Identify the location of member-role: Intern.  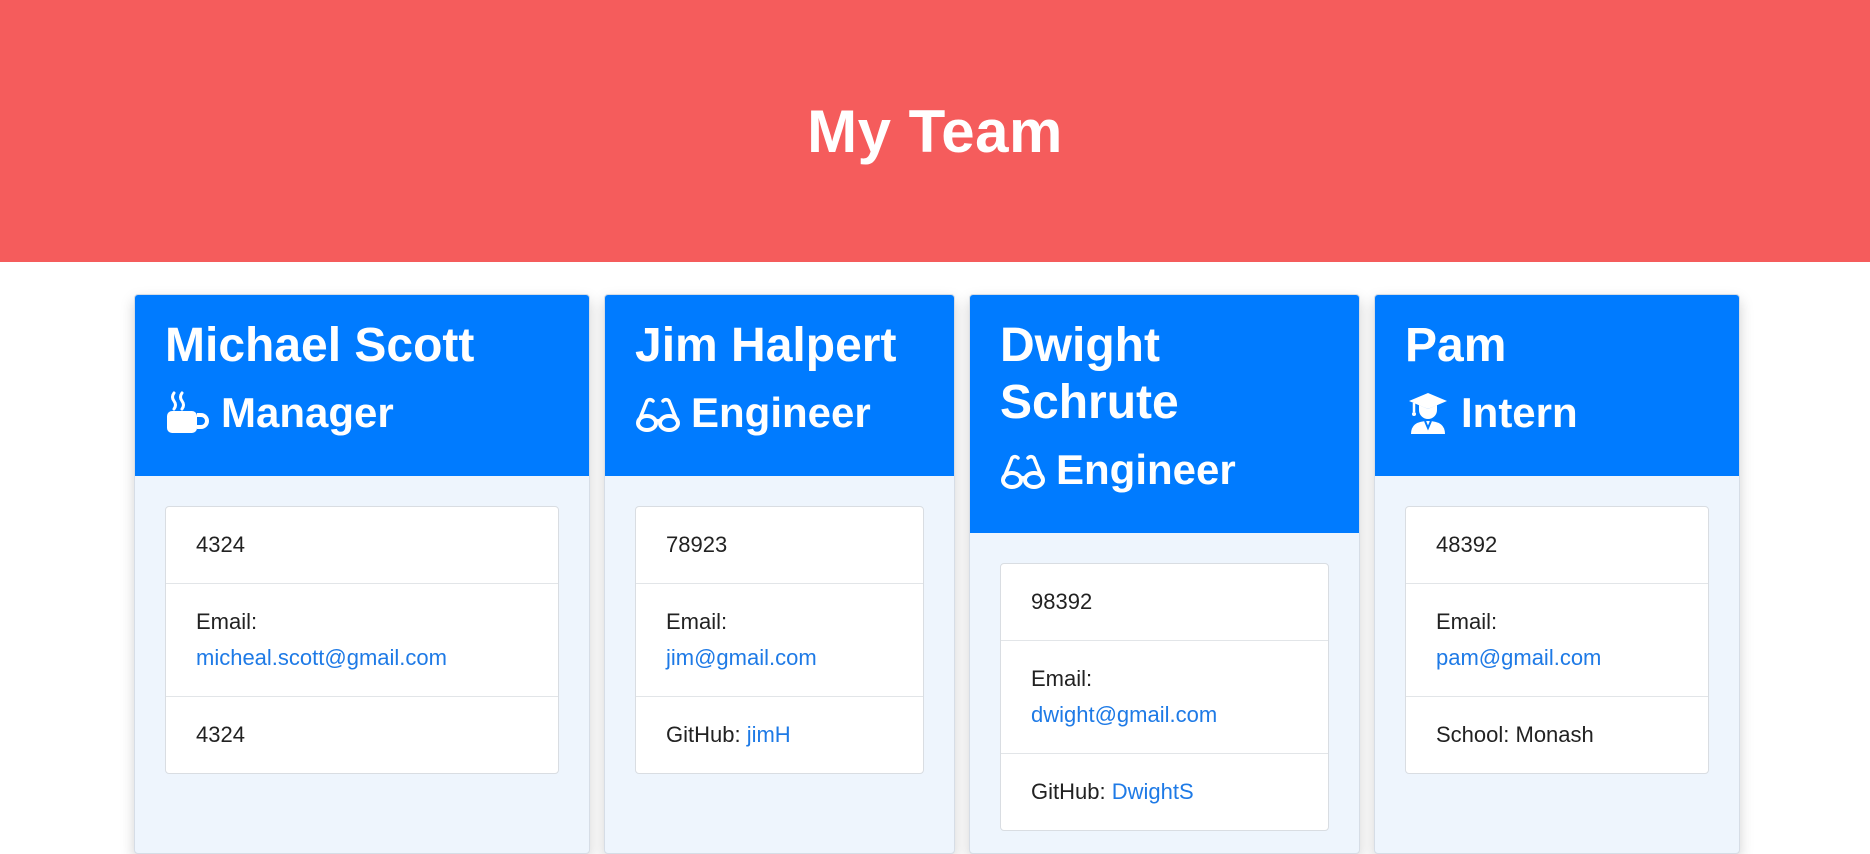
(1557, 413).